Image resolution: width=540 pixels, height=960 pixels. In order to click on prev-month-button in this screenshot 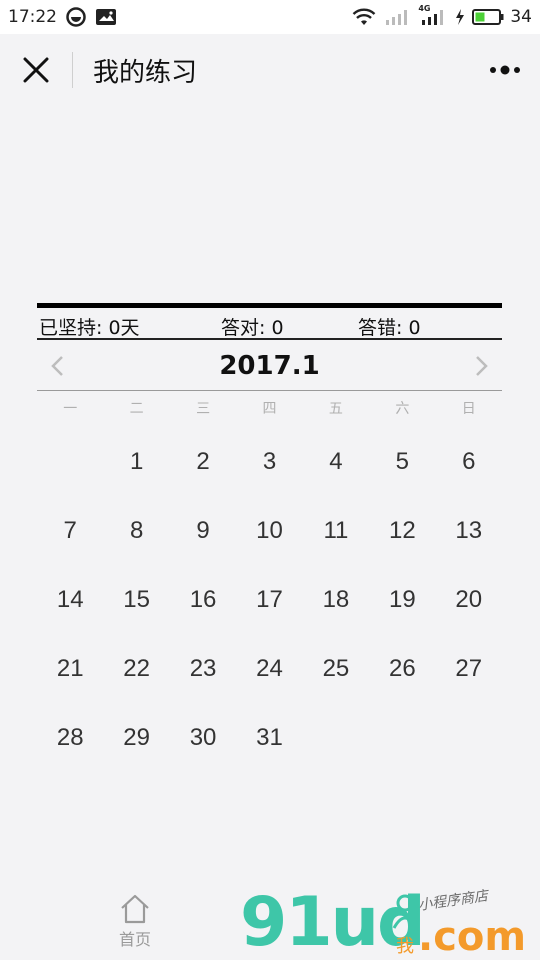, I will do `click(57, 366)`.